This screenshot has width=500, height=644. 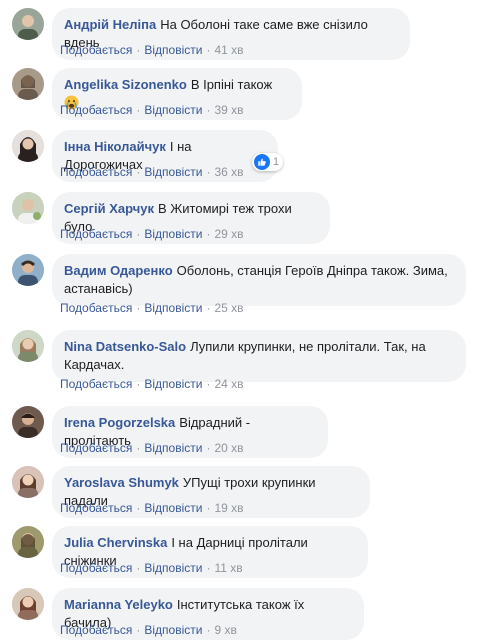 I want to click on comment-timestamp: 36 хв, so click(x=228, y=172).